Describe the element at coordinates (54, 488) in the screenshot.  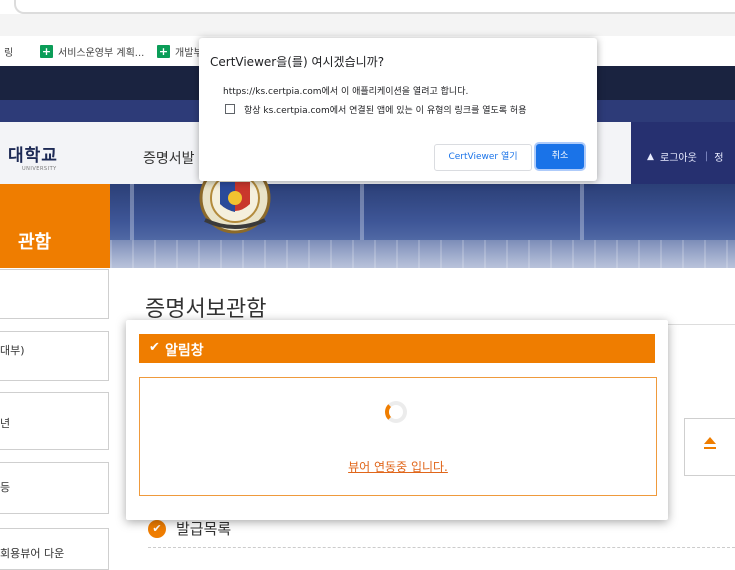
I see `sidebar-item: 등` at that location.